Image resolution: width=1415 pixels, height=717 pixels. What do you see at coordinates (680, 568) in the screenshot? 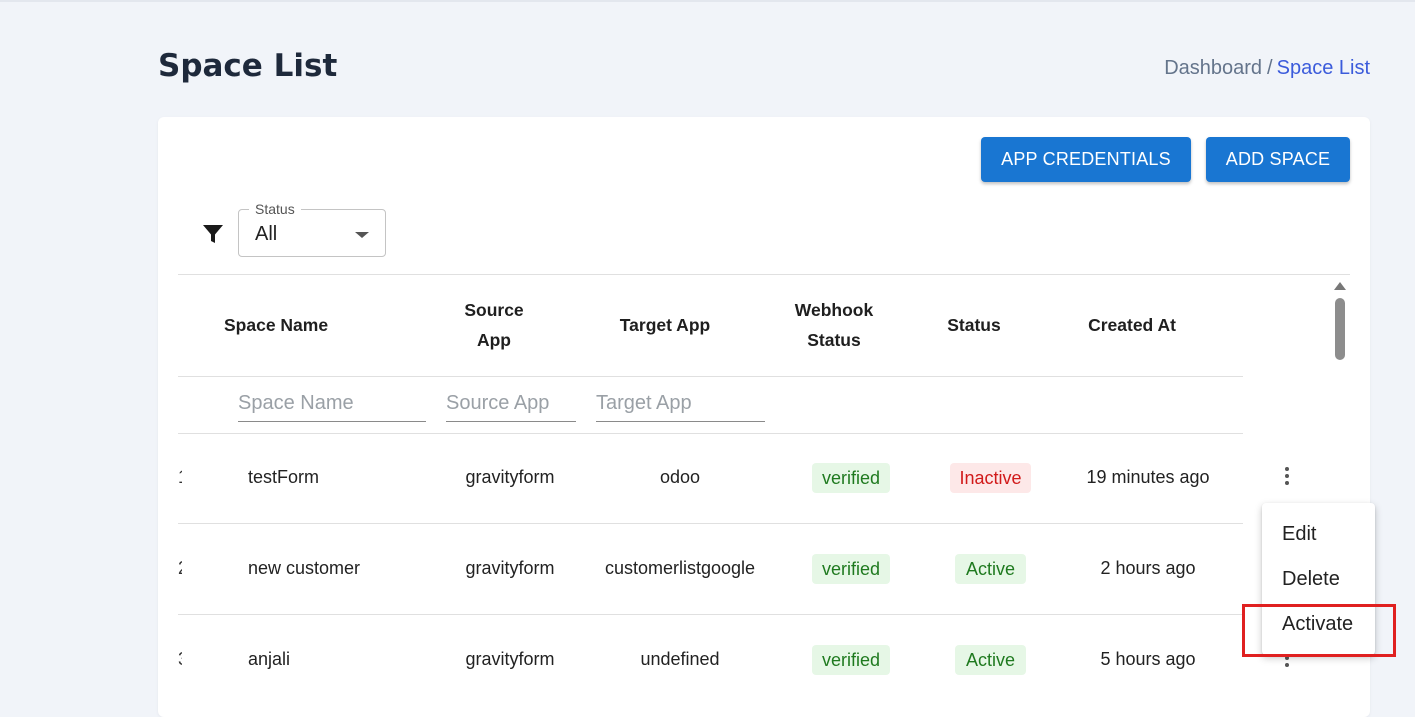
I see `target-app-cell: customerlistgoogle` at bounding box center [680, 568].